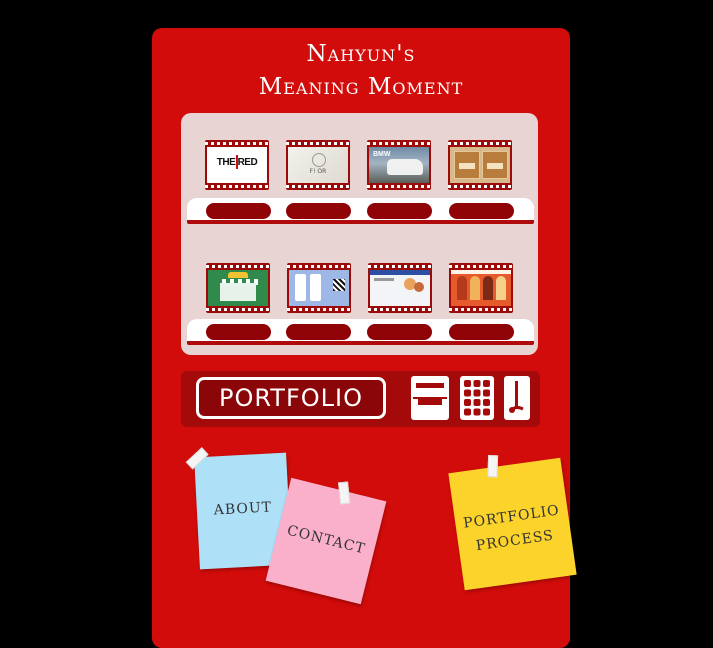 The image size is (713, 648). I want to click on header-bar, so click(481, 272).